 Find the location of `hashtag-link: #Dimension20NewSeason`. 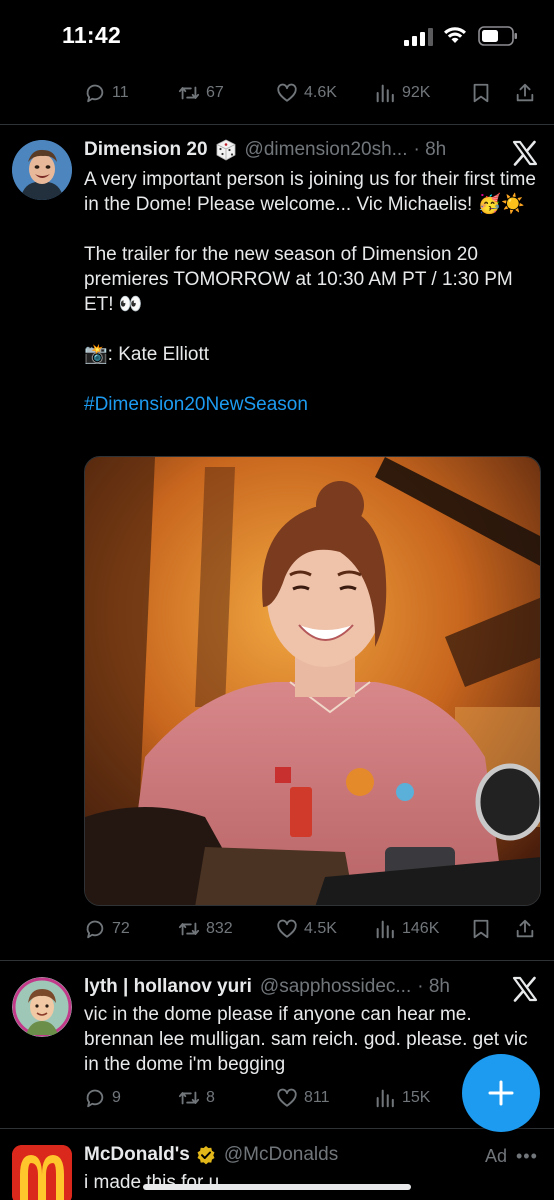

hashtag-link: #Dimension20NewSeason is located at coordinates (314, 404).